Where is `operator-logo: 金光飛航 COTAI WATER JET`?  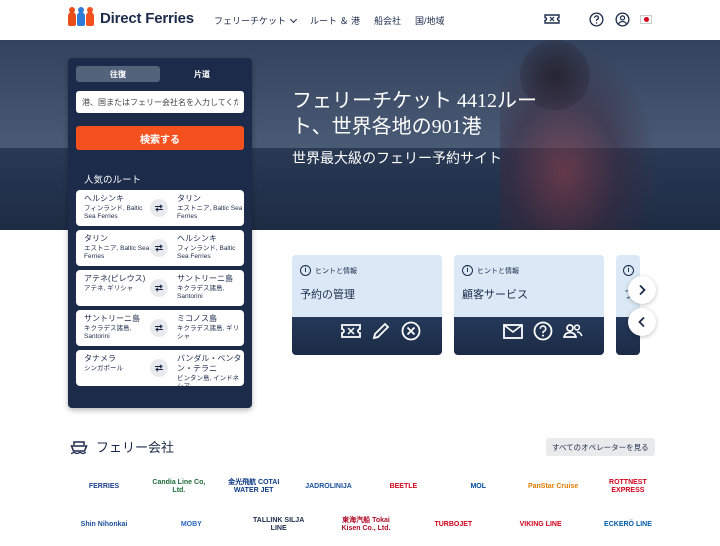 operator-logo: 金光飛航 COTAI WATER JET is located at coordinates (254, 487).